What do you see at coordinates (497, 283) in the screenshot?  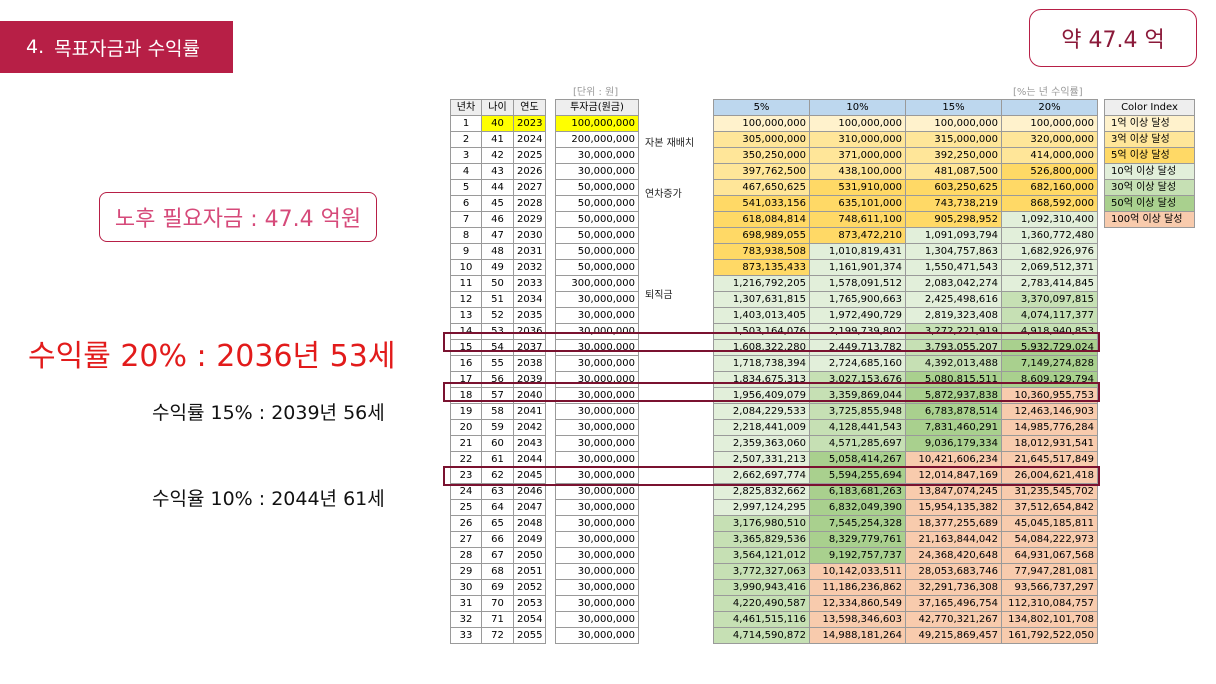 I see `age-cell: 50` at bounding box center [497, 283].